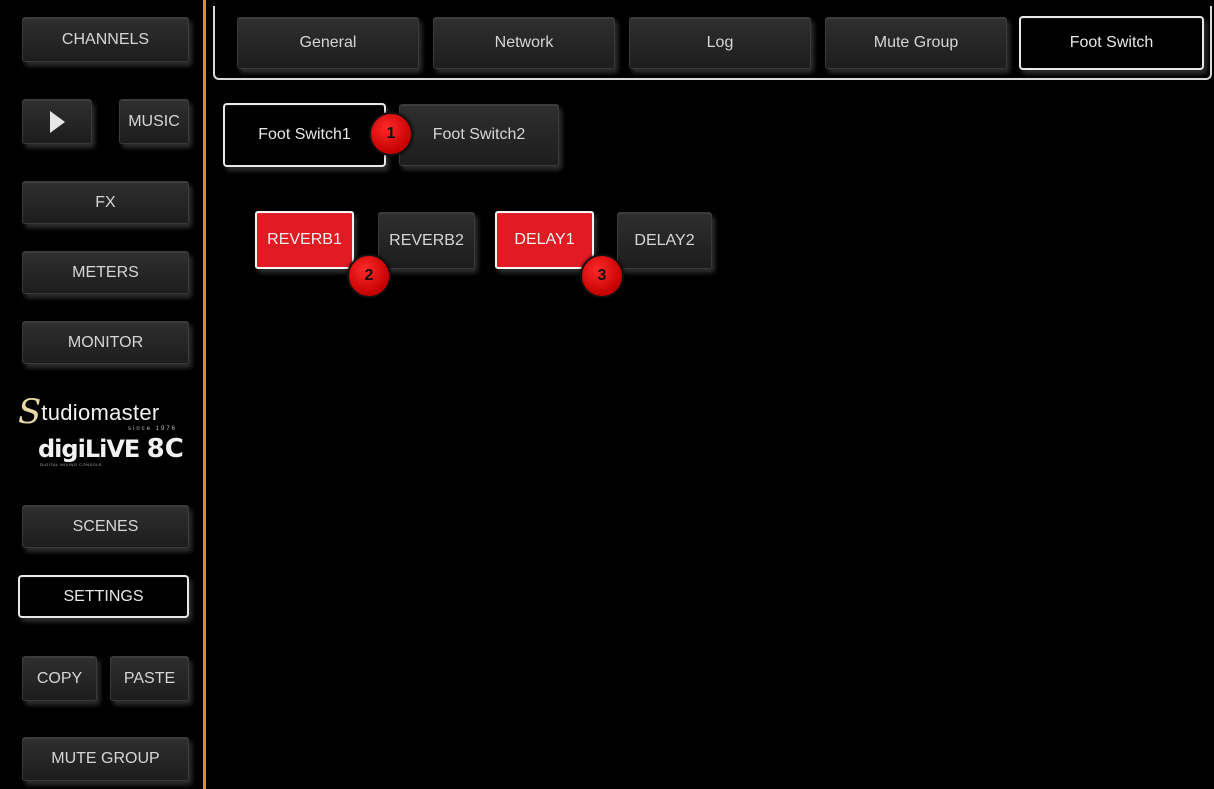  Describe the element at coordinates (105, 272) in the screenshot. I see `meters-button: METERS` at that location.